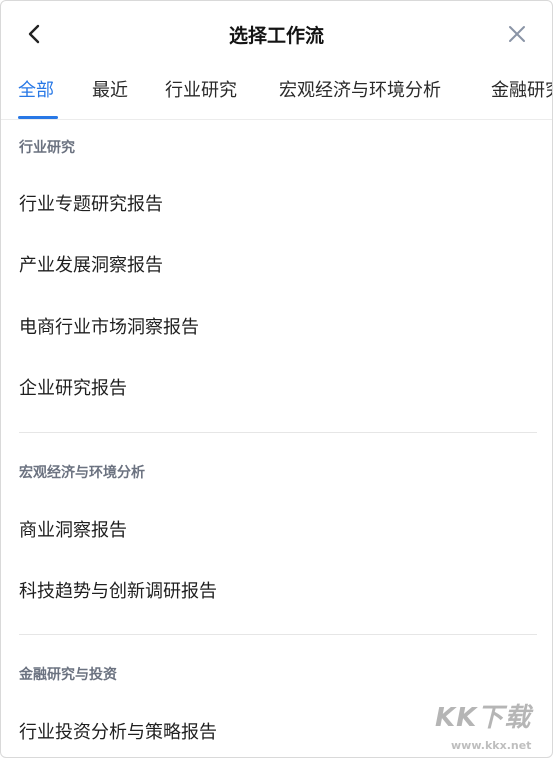  I want to click on workflow-item: 企业研究报告, so click(73, 389).